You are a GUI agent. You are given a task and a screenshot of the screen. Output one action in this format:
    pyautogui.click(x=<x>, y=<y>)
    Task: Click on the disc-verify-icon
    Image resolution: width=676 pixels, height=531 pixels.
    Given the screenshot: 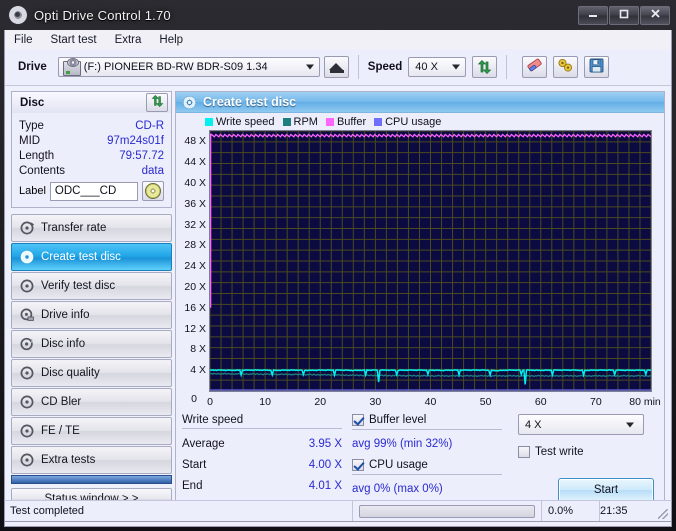 What is the action you would take?
    pyautogui.click(x=27, y=286)
    